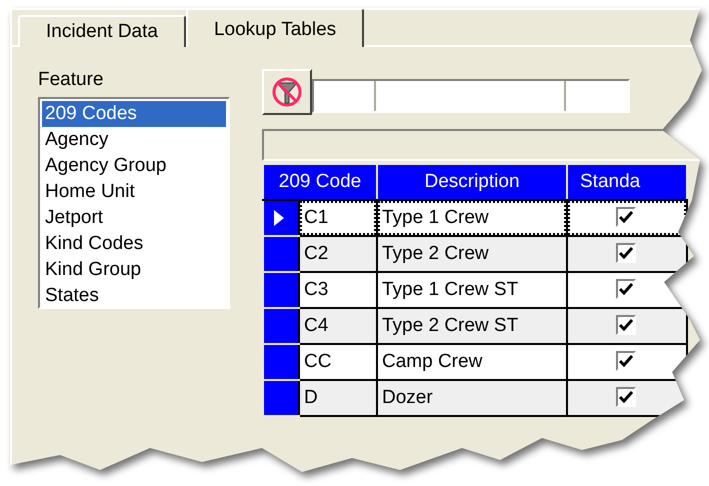 Image resolution: width=709 pixels, height=486 pixels. I want to click on column-header: Description, so click(472, 182).